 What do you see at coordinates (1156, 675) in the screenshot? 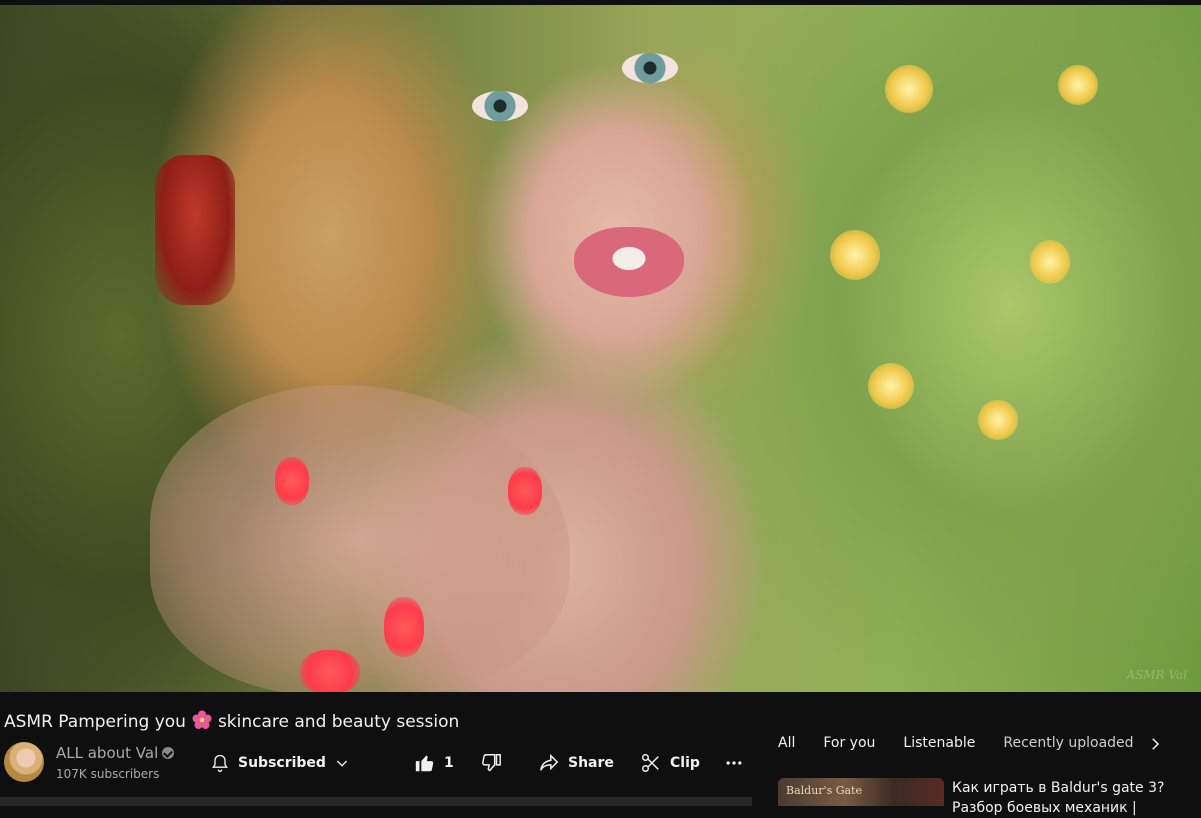
I see `video-watermark: ASMR Val` at bounding box center [1156, 675].